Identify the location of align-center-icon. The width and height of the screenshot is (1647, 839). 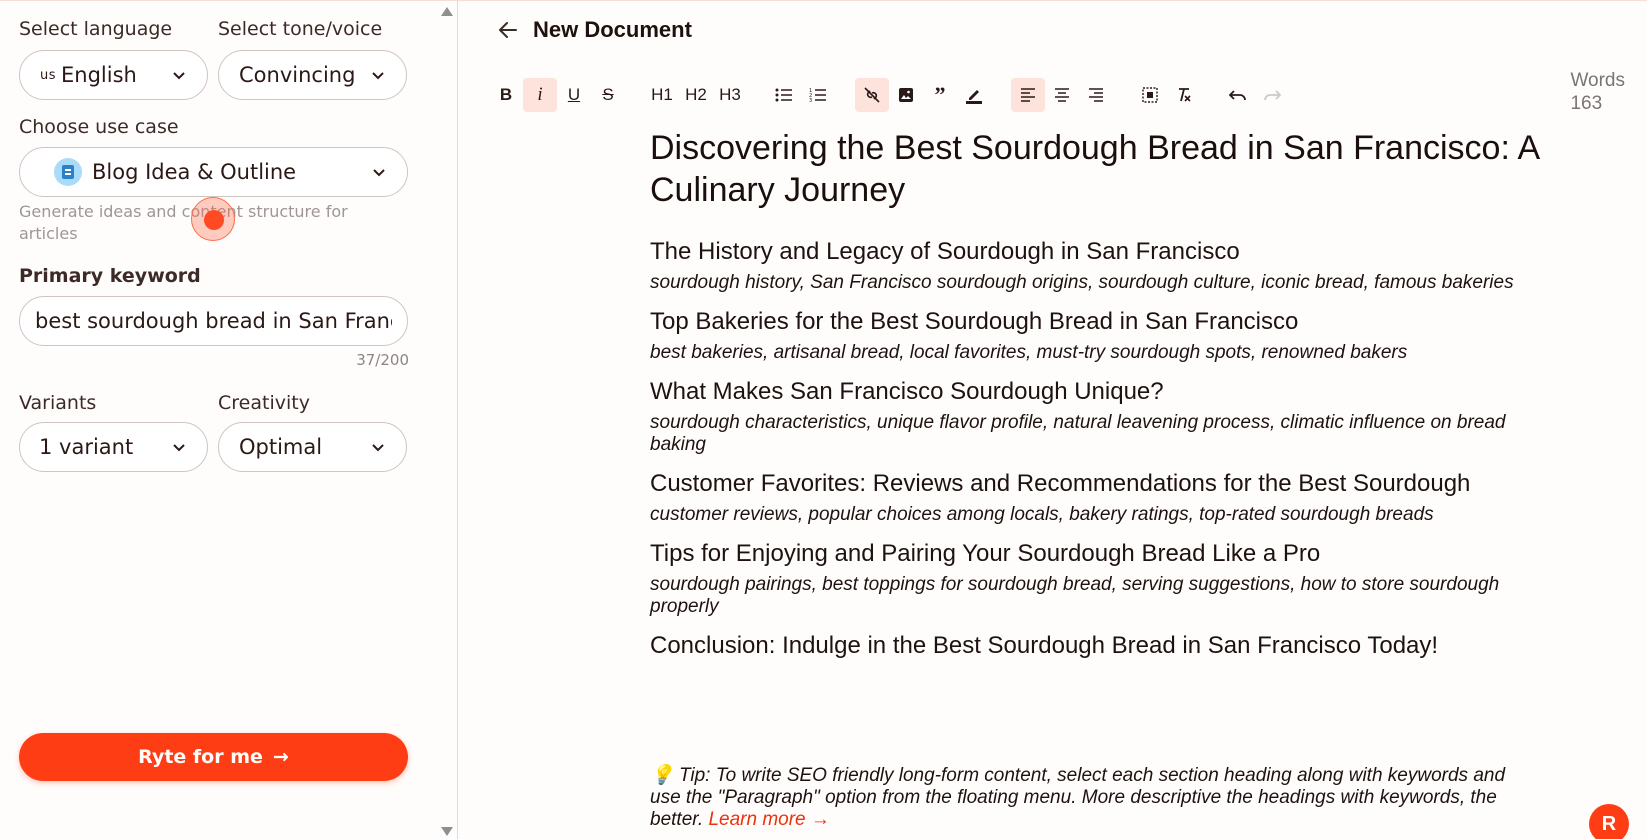
(1062, 95).